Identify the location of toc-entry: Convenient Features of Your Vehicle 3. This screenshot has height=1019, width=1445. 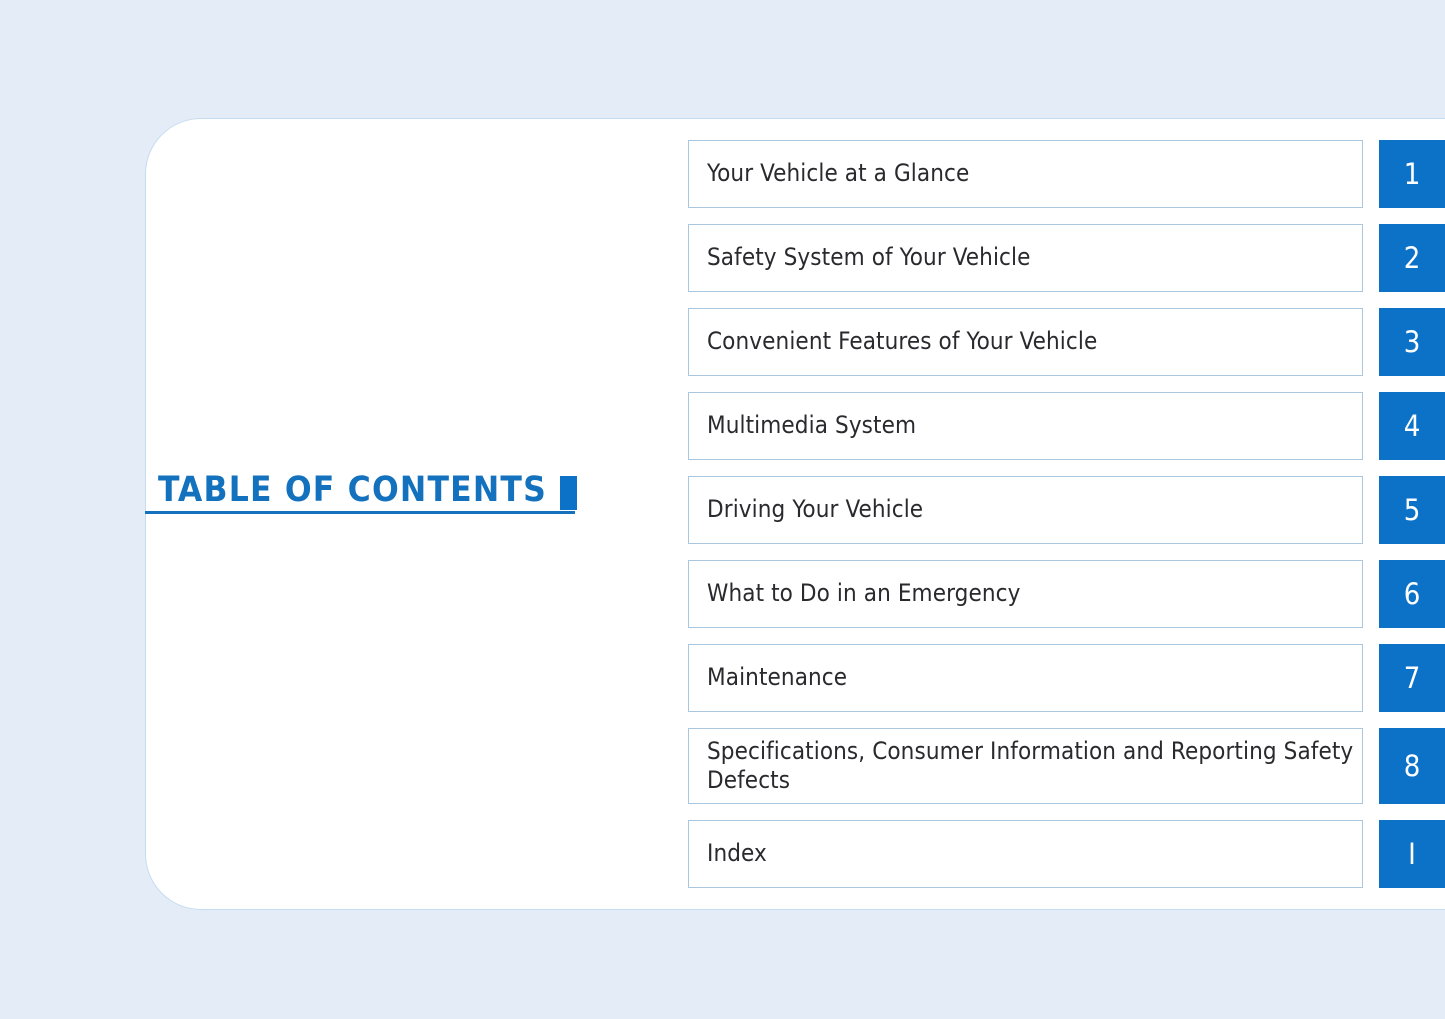
(1066, 342).